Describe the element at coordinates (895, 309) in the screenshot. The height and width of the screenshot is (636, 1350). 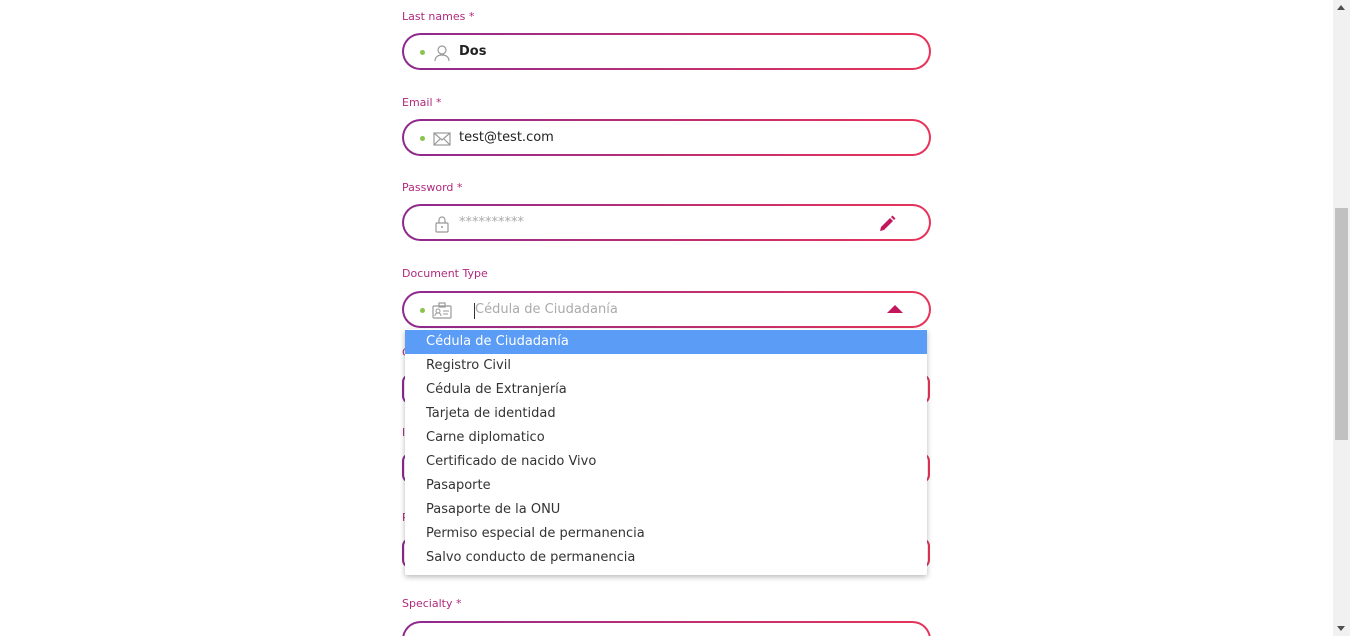
I see `caret-up-icon` at that location.